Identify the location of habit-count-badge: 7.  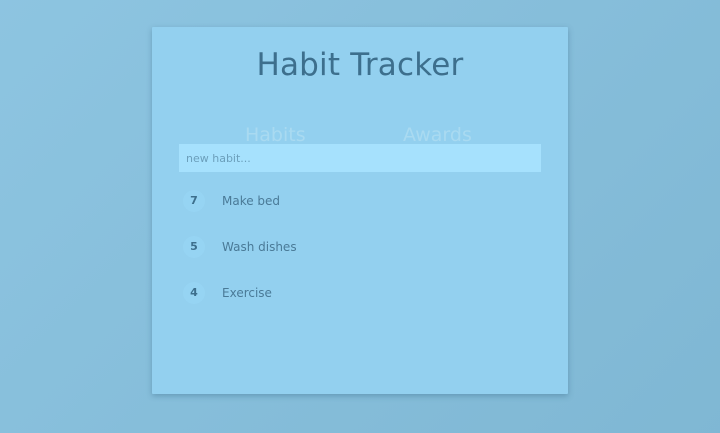
(194, 201).